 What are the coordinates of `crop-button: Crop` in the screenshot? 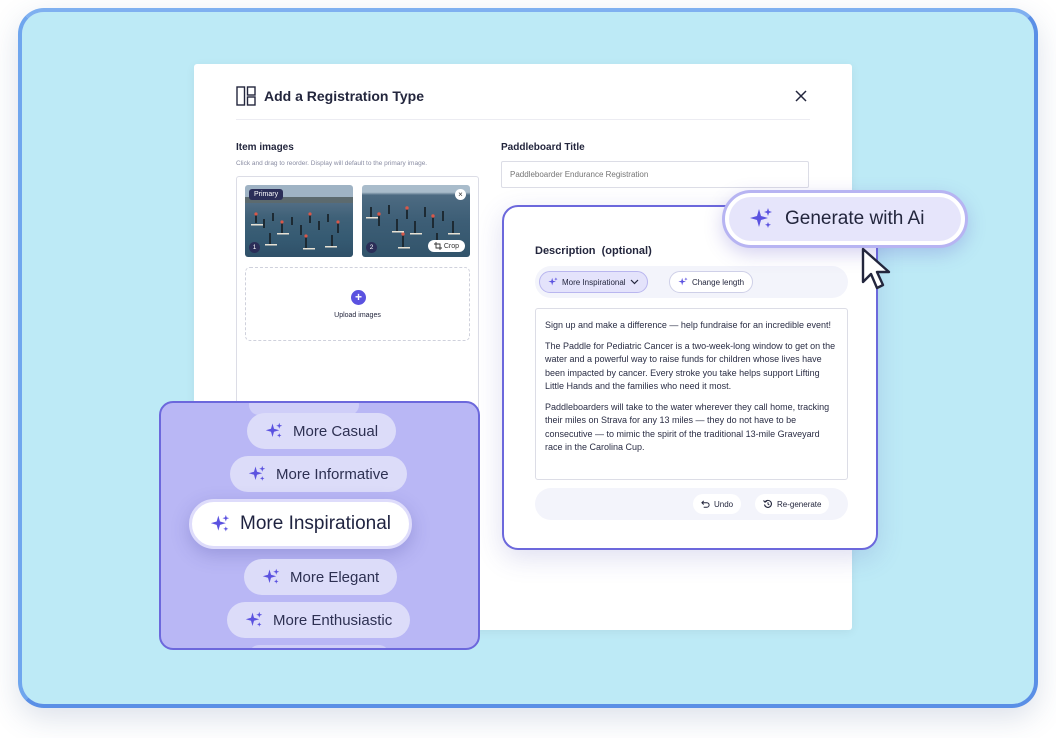 It's located at (446, 246).